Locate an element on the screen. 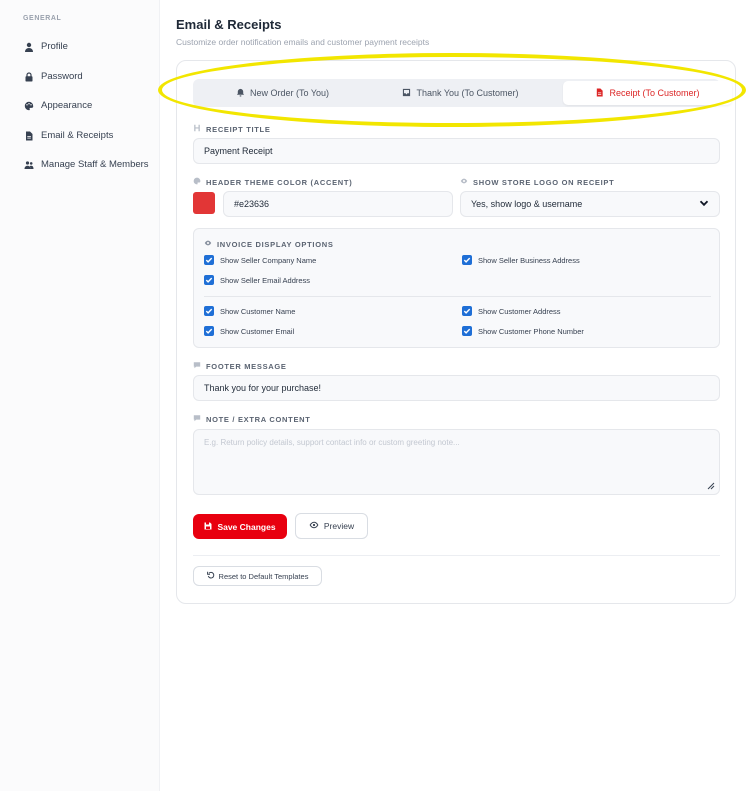  bell-icon is located at coordinates (240, 93).